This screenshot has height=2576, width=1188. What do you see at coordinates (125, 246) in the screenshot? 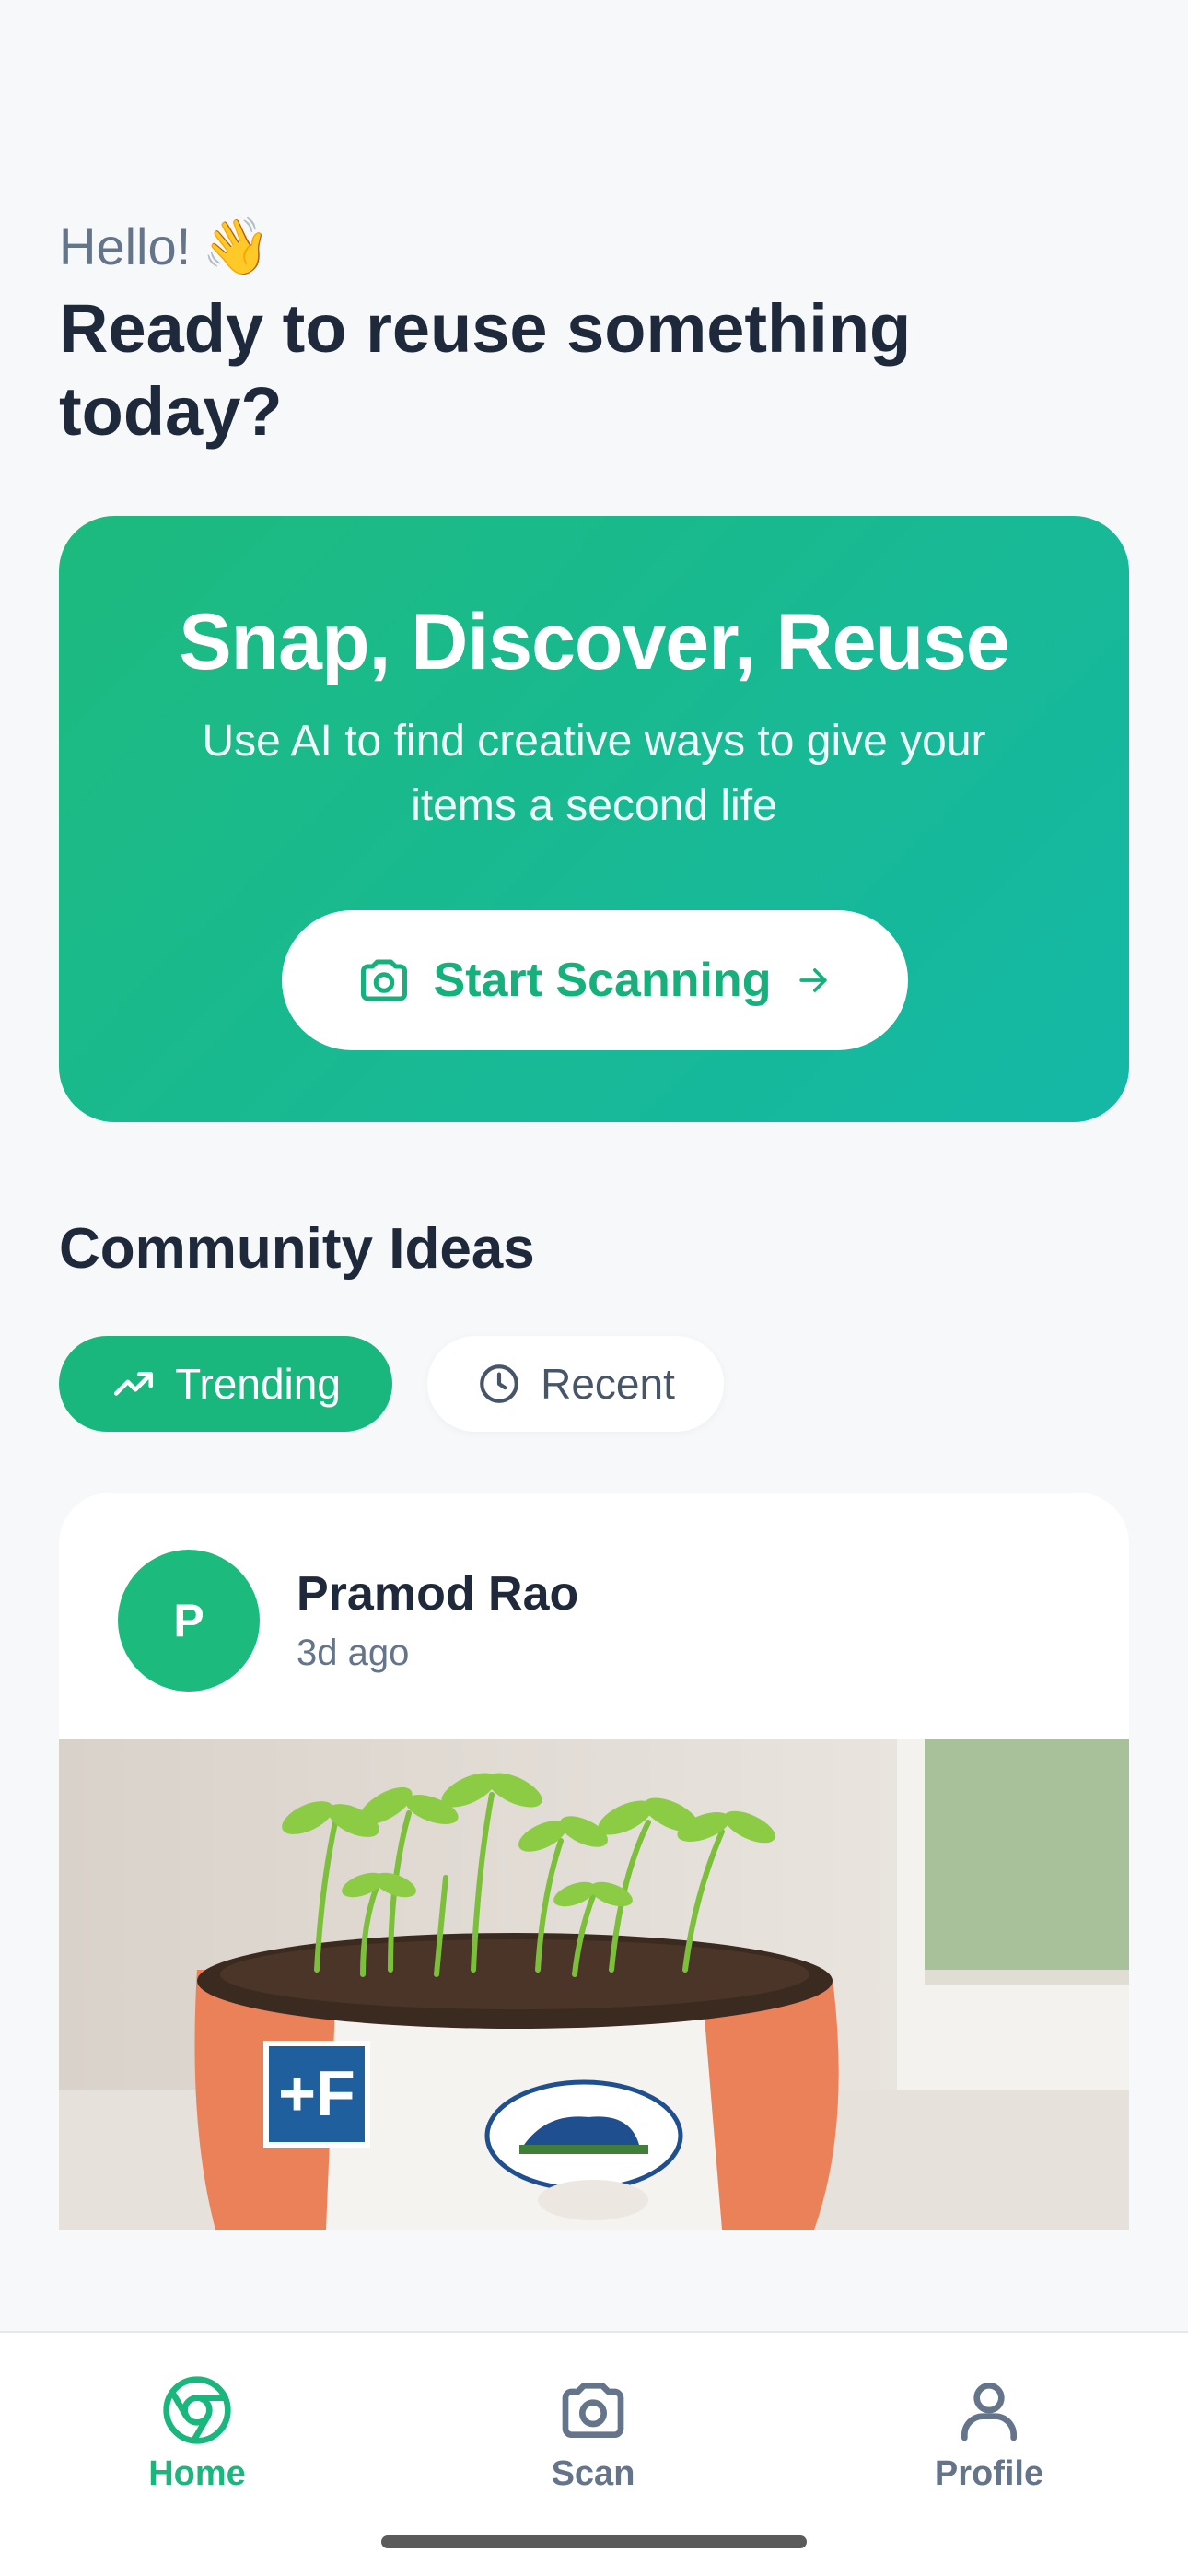
I see `greeting-text: Hello!` at bounding box center [125, 246].